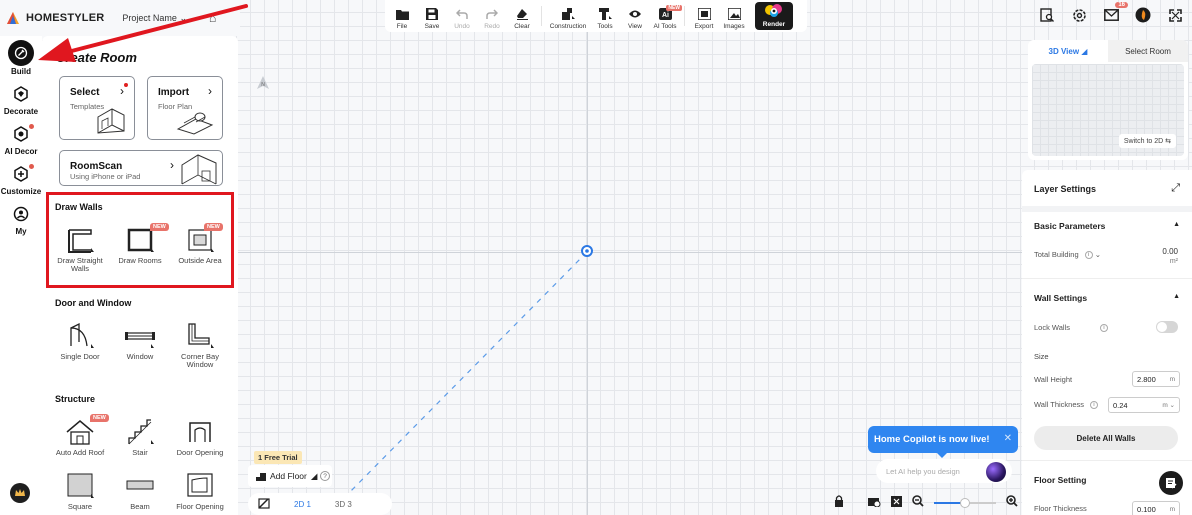  I want to click on images-icon, so click(734, 14).